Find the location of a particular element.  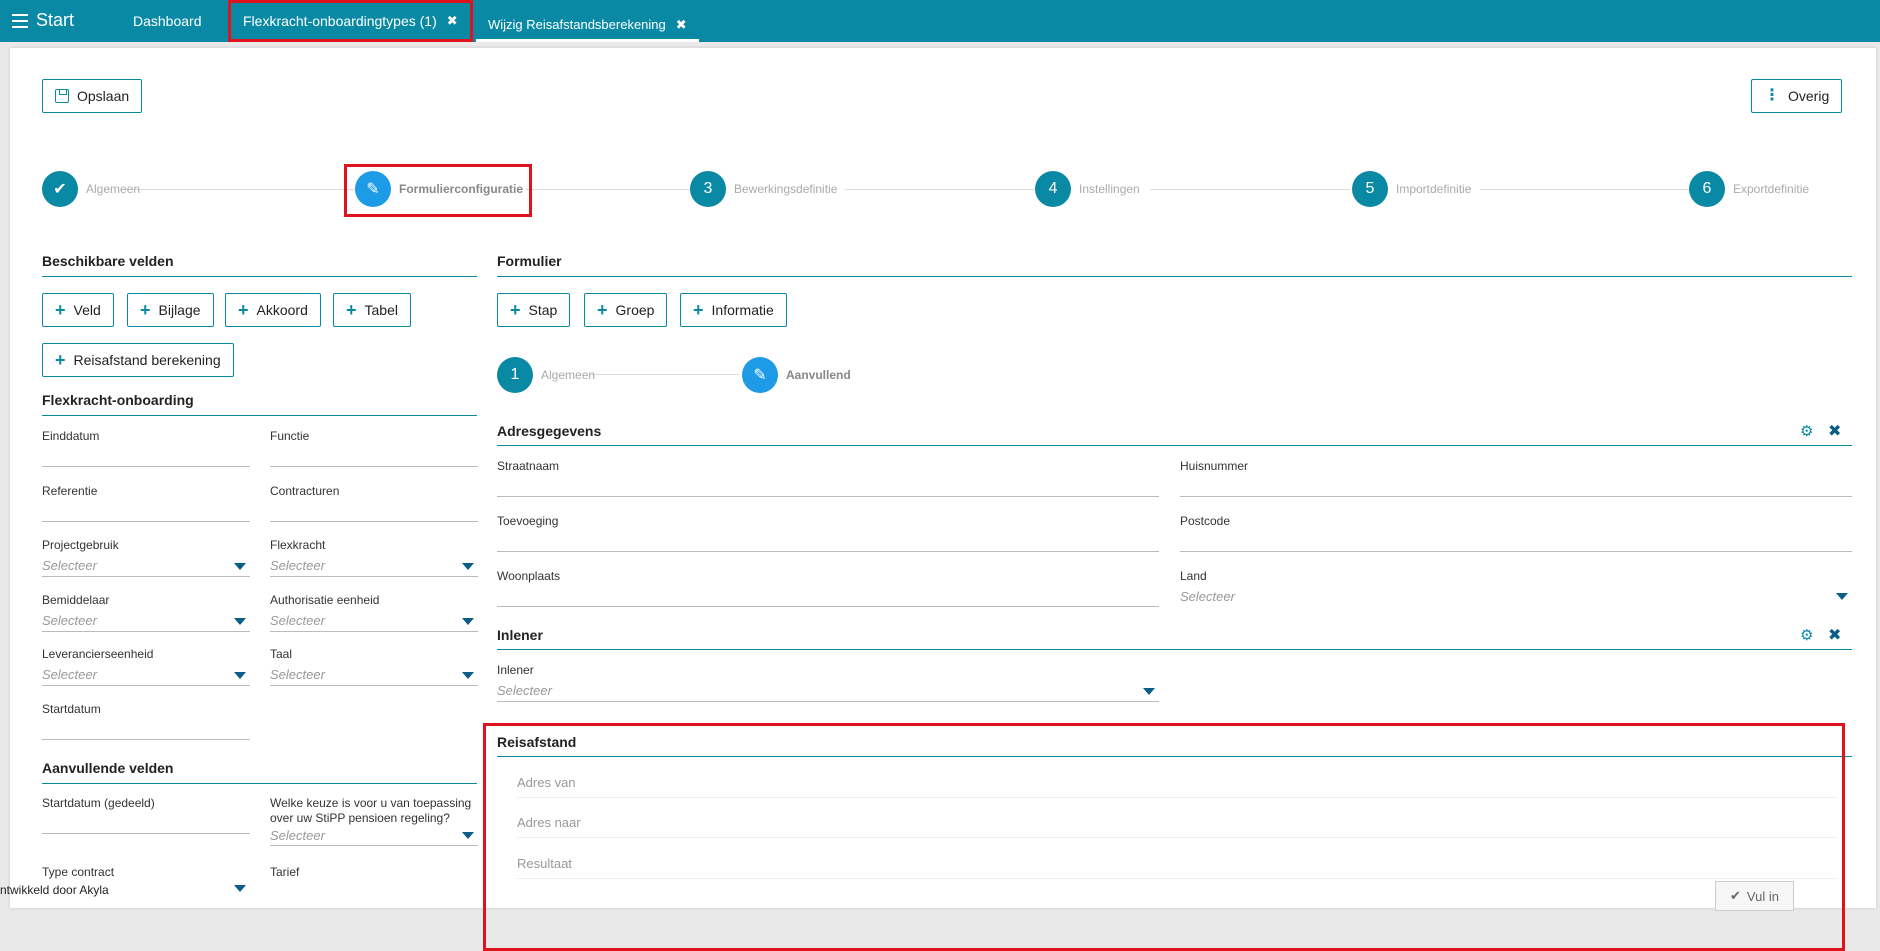

step-label: Bewerkingsdefinitie is located at coordinates (786, 189).